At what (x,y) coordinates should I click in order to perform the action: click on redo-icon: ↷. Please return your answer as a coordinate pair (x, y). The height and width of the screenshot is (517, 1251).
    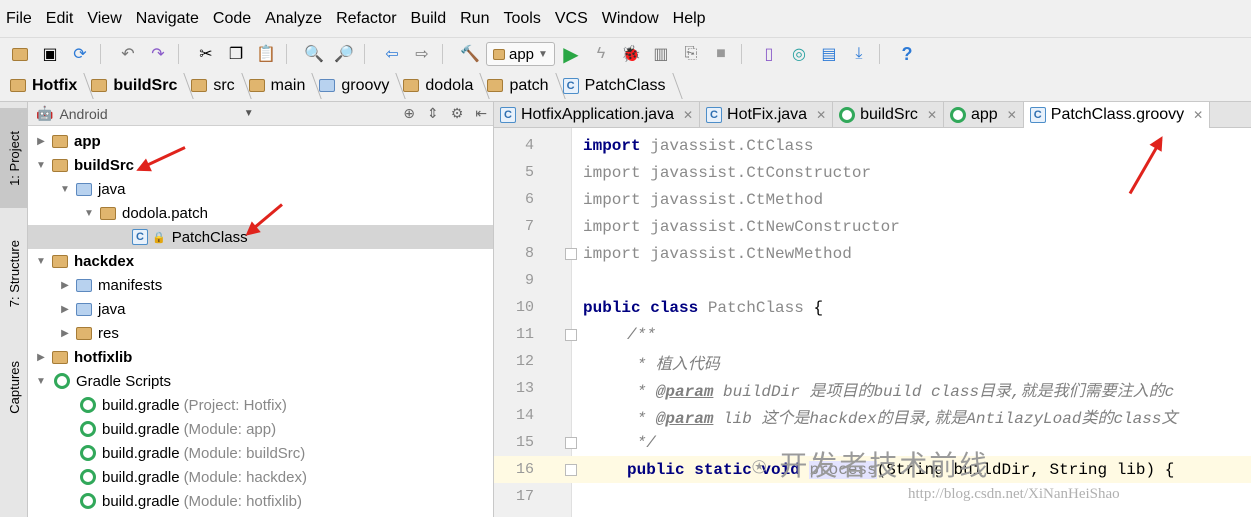
    Looking at the image, I should click on (158, 54).